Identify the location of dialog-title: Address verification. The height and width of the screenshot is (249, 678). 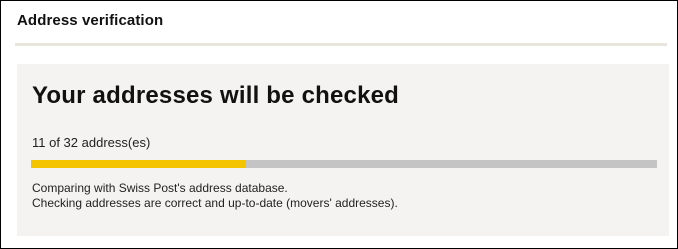
(90, 20).